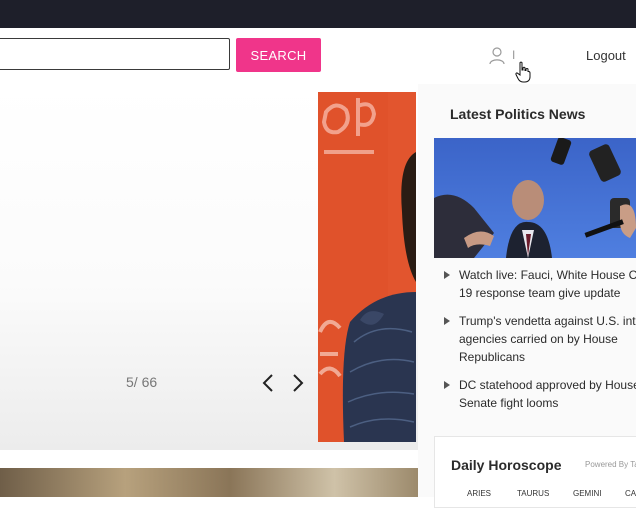 The width and height of the screenshot is (636, 508). Describe the element at coordinates (547, 385) in the screenshot. I see `news-headline-line: DC statehood approved by House` at that location.